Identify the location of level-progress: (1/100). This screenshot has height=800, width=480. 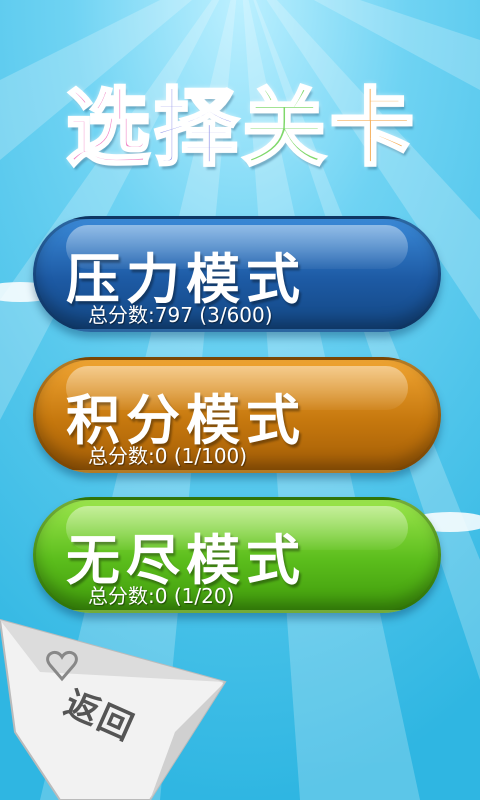
(210, 456).